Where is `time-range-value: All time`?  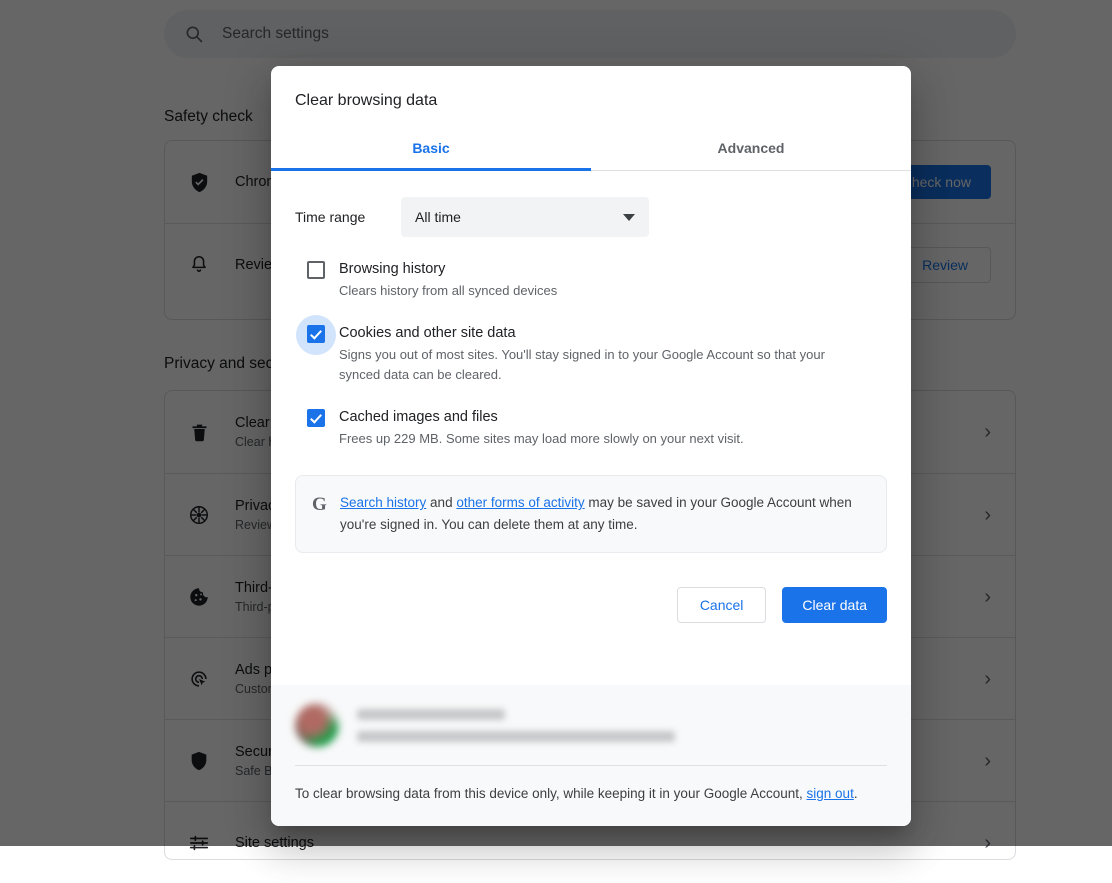
time-range-value: All time is located at coordinates (438, 217).